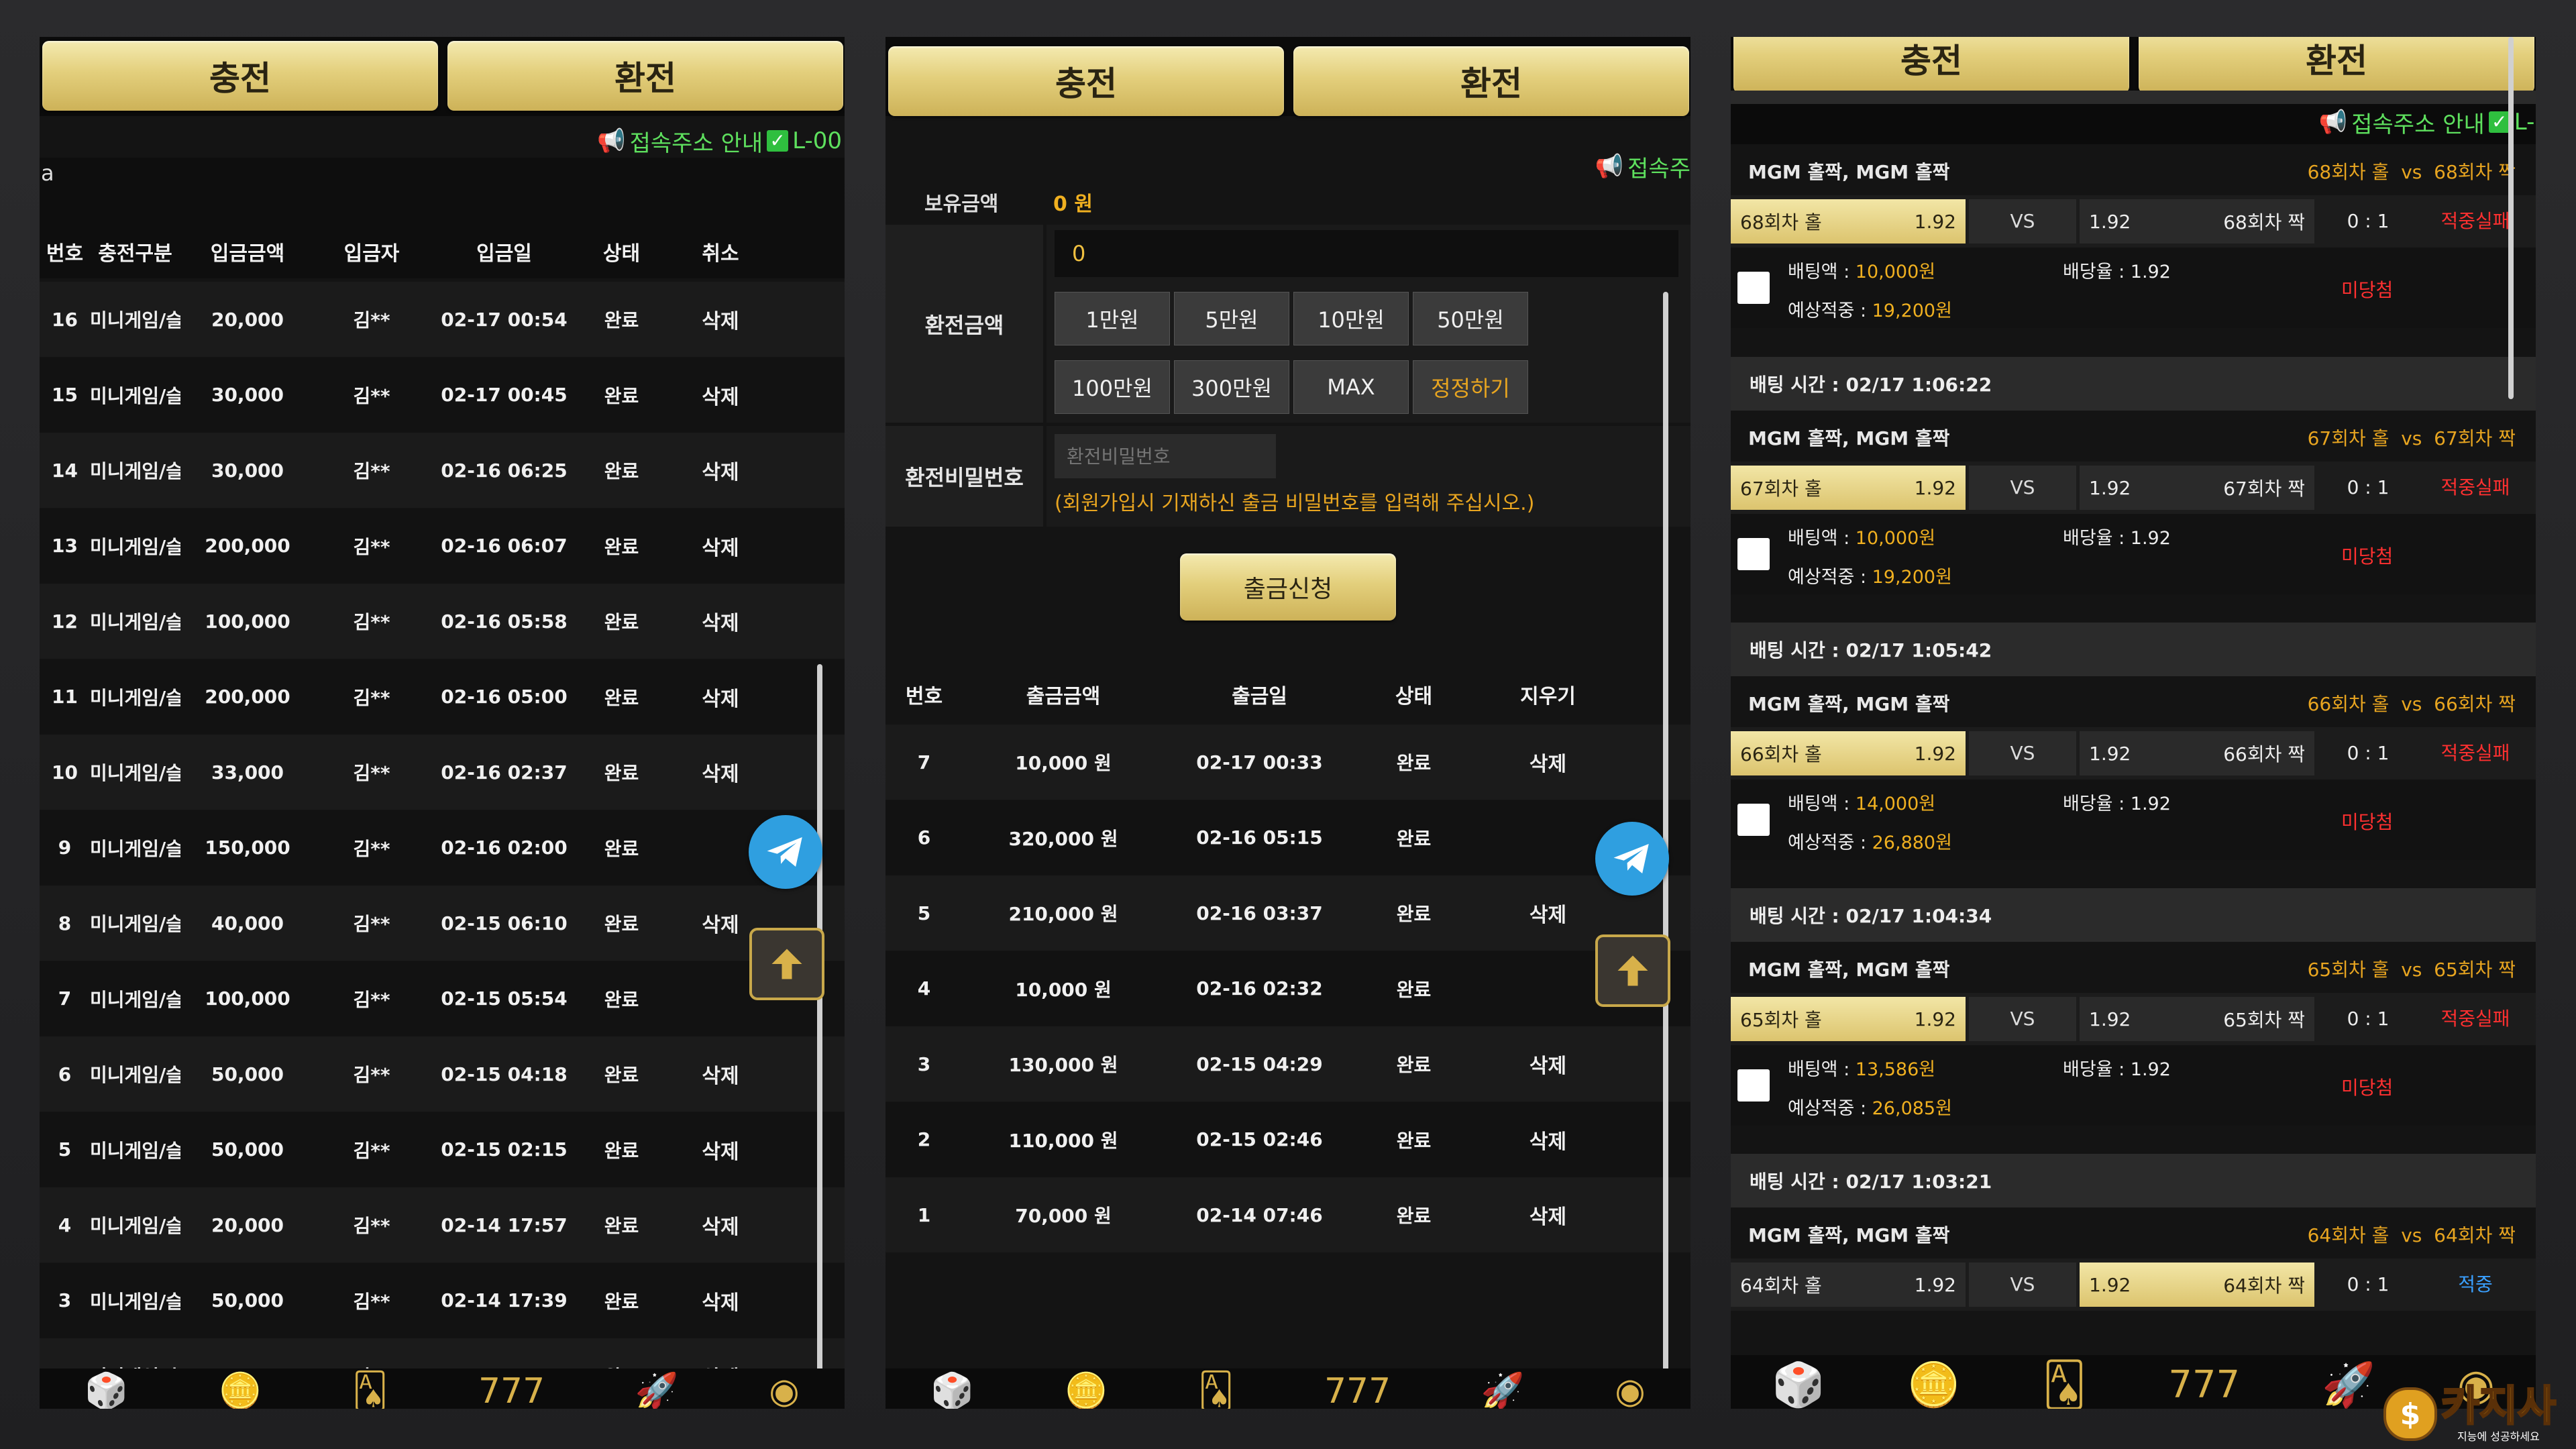 The height and width of the screenshot is (1449, 2576). What do you see at coordinates (2197, 1285) in the screenshot?
I see `bet-option-right: 1.92 64회차 짝` at bounding box center [2197, 1285].